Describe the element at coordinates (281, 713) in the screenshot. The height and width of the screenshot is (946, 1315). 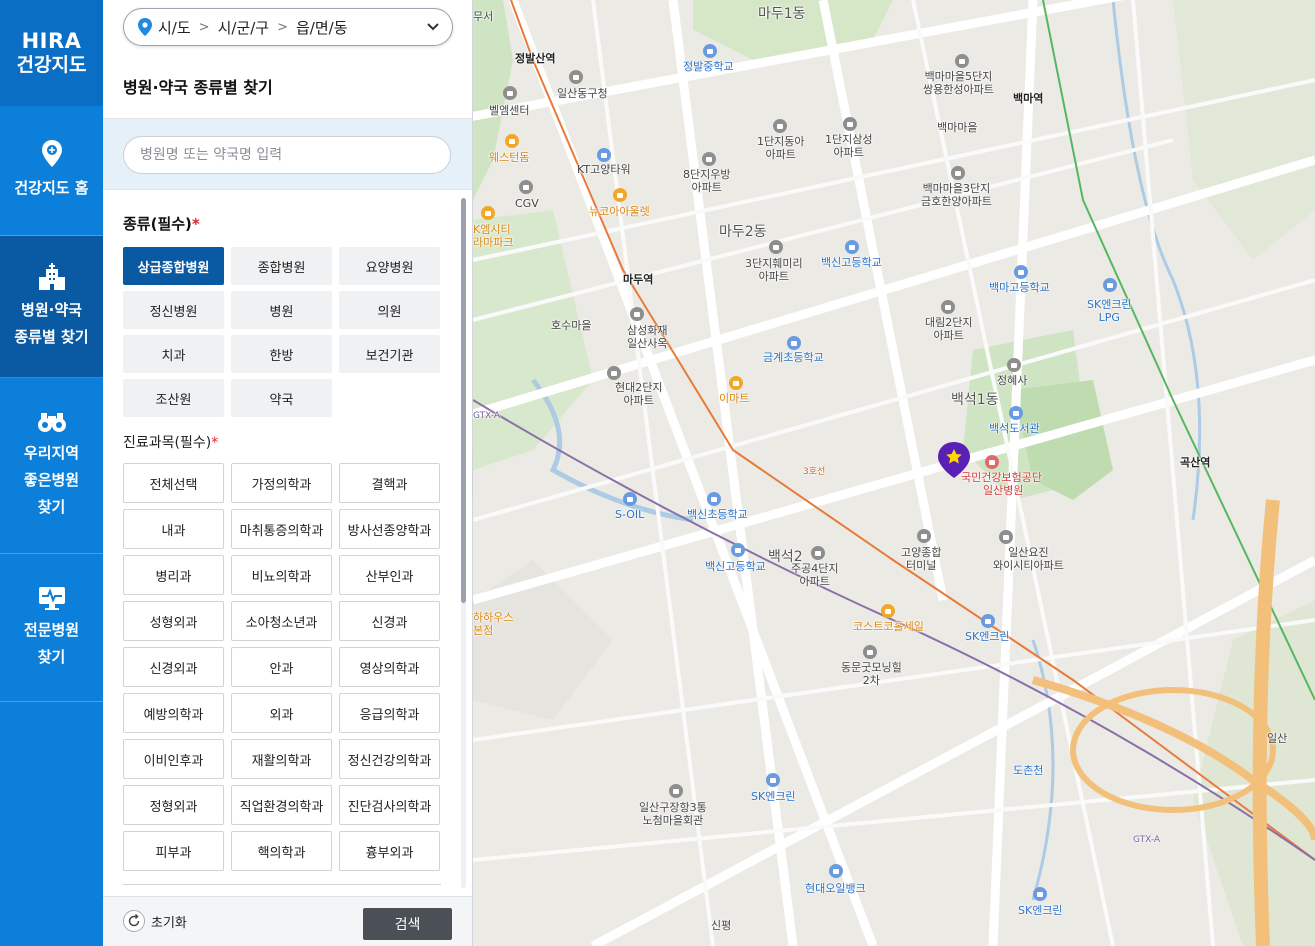
I see `subject-option: 외과` at that location.